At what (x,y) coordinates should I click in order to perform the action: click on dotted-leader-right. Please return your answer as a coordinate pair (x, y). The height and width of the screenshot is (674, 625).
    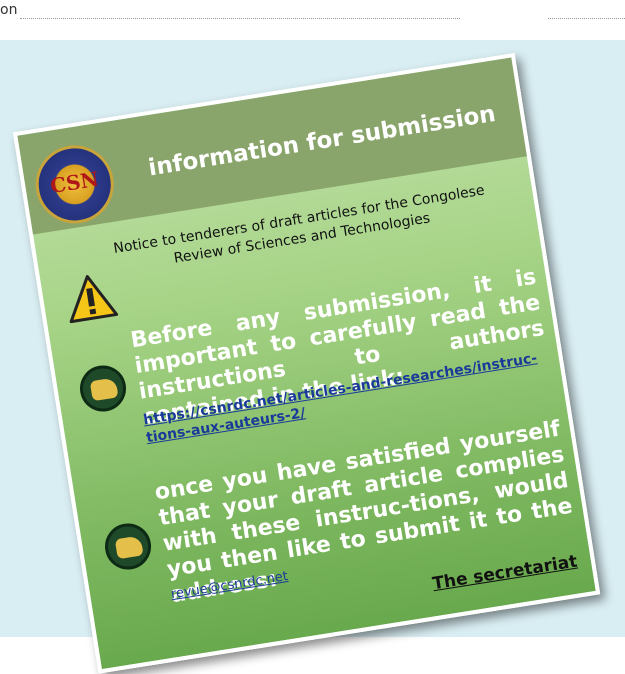
    Looking at the image, I should click on (586, 18).